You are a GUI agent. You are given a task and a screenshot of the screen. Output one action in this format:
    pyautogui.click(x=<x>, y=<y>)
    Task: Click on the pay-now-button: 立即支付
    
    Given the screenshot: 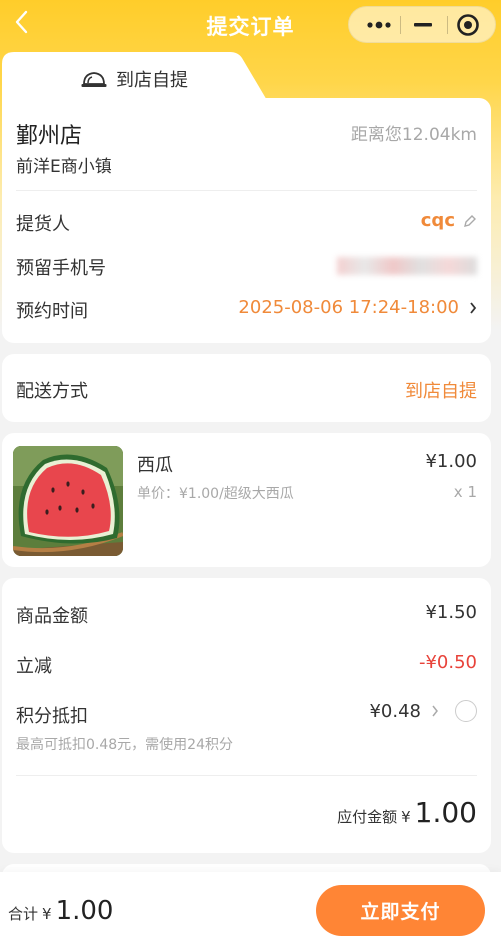 What is the action you would take?
    pyautogui.click(x=400, y=910)
    